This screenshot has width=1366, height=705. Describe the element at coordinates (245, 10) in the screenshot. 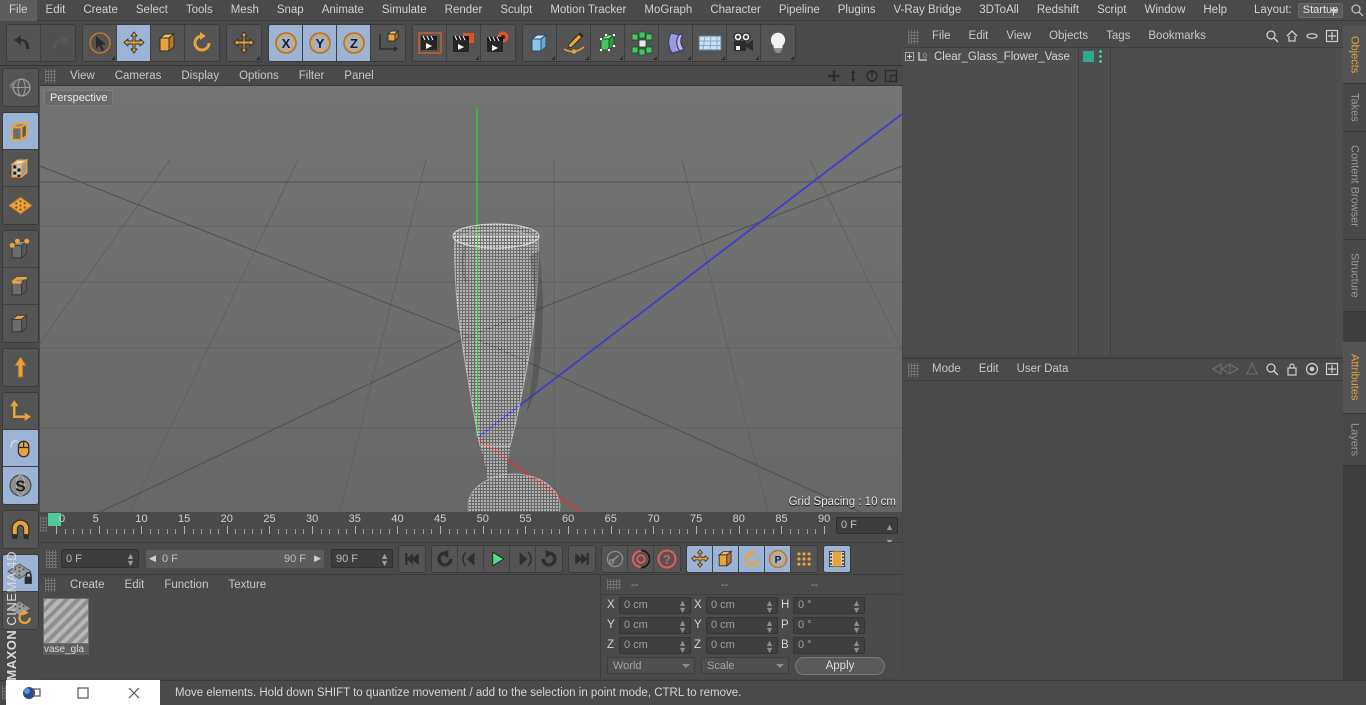

I see `menu-mesh: Mesh` at that location.